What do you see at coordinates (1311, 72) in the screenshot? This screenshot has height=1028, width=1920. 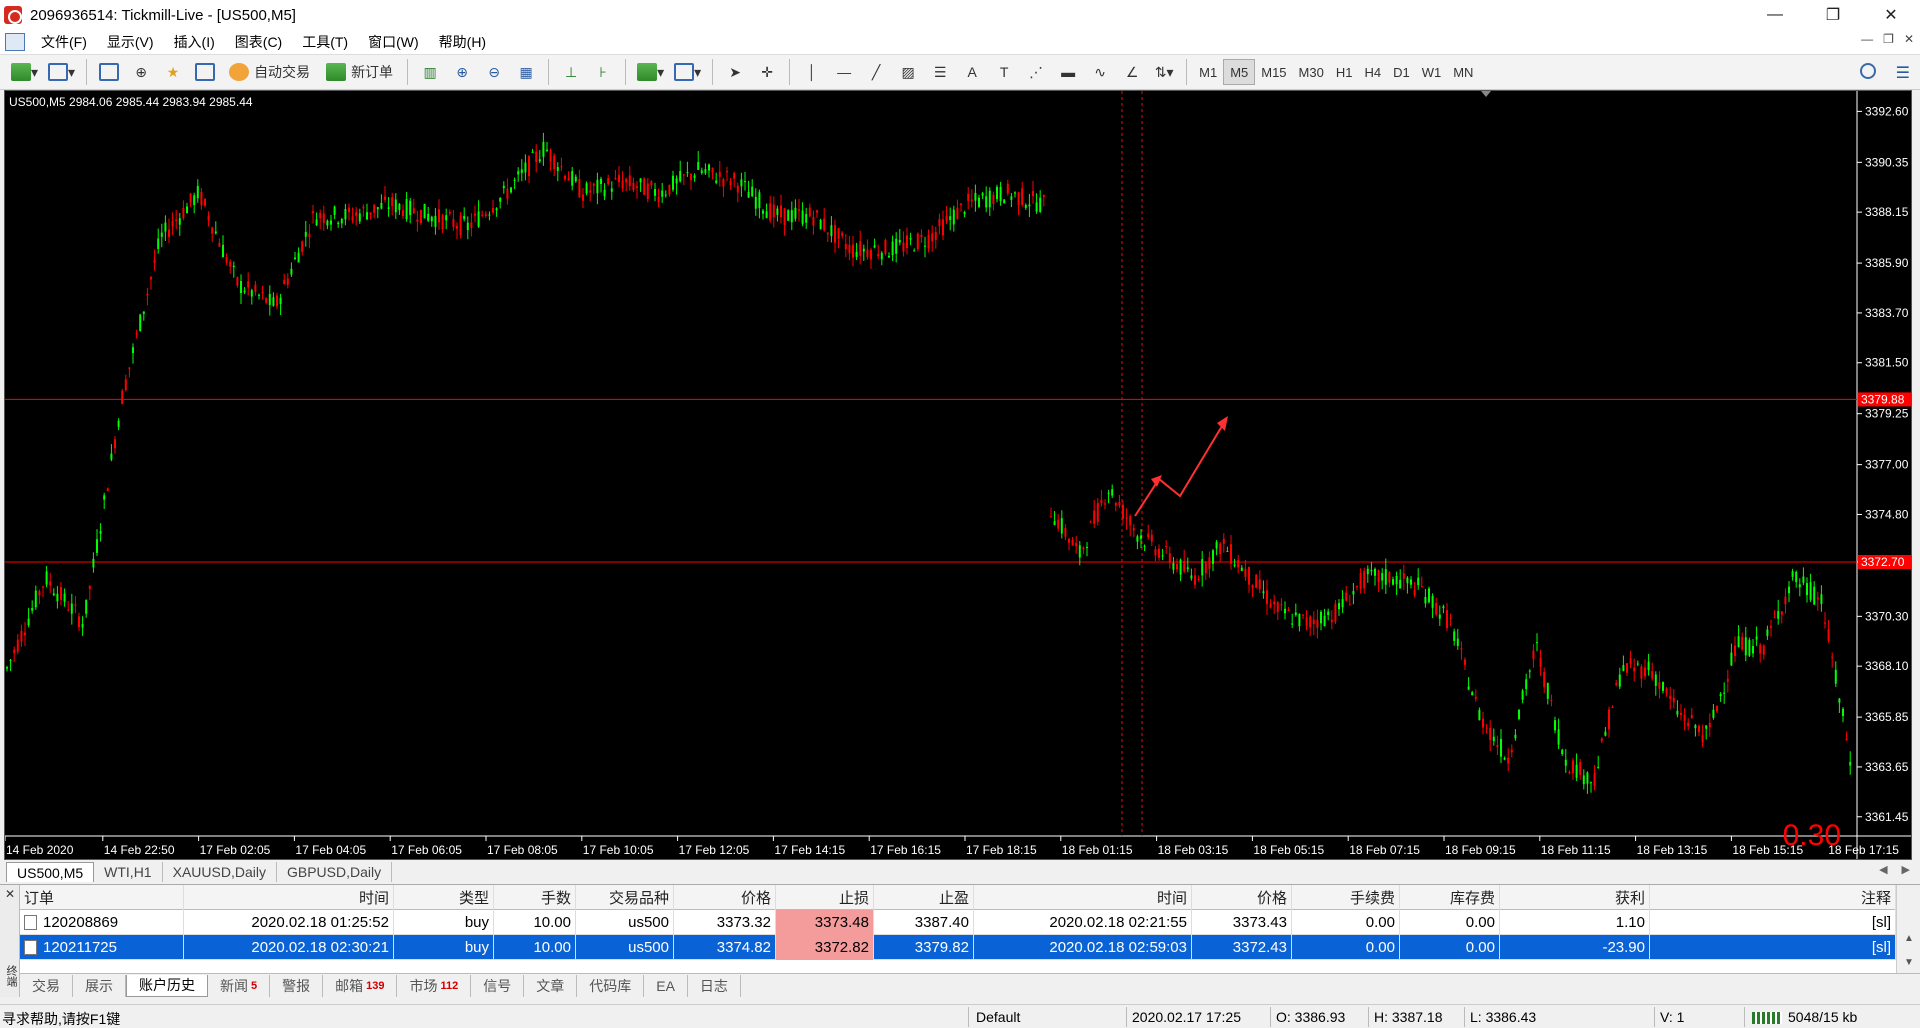 I see `timeframe-m30: M30` at bounding box center [1311, 72].